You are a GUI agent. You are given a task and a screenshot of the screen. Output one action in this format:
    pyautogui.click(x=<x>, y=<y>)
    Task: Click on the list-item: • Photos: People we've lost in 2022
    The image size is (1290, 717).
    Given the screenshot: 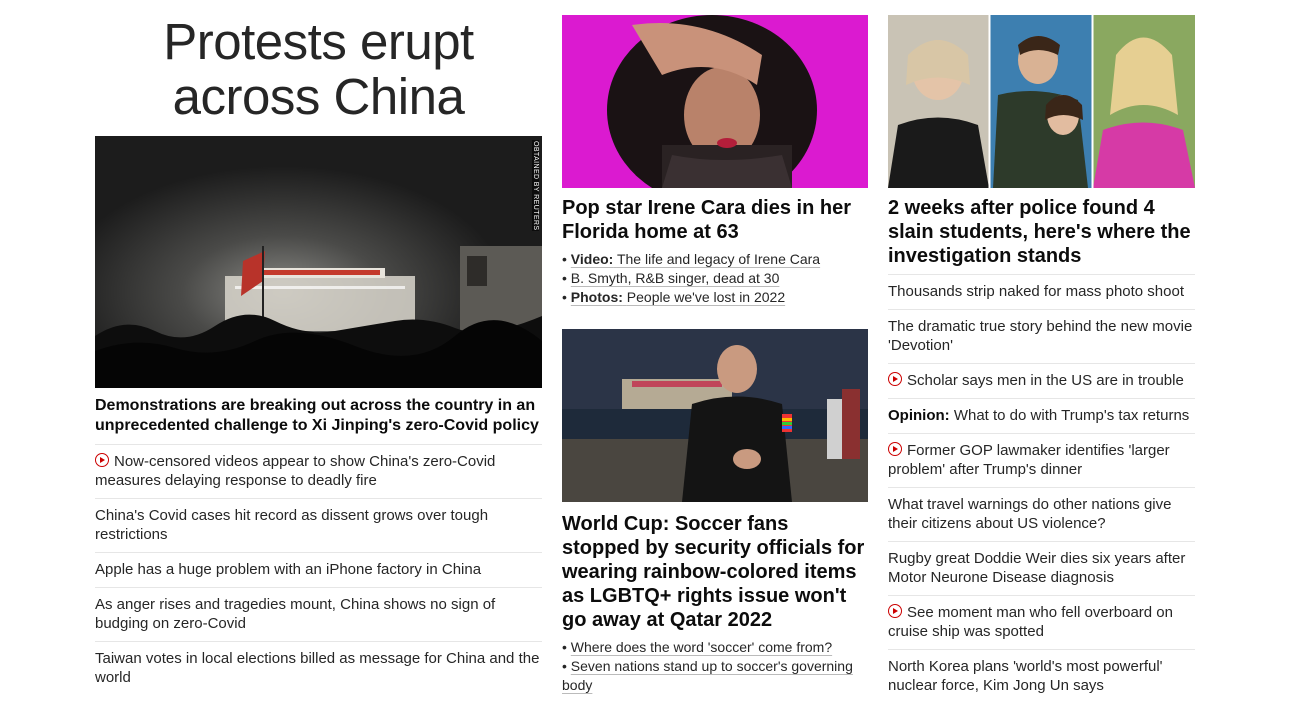 What is the action you would take?
    pyautogui.click(x=715, y=297)
    